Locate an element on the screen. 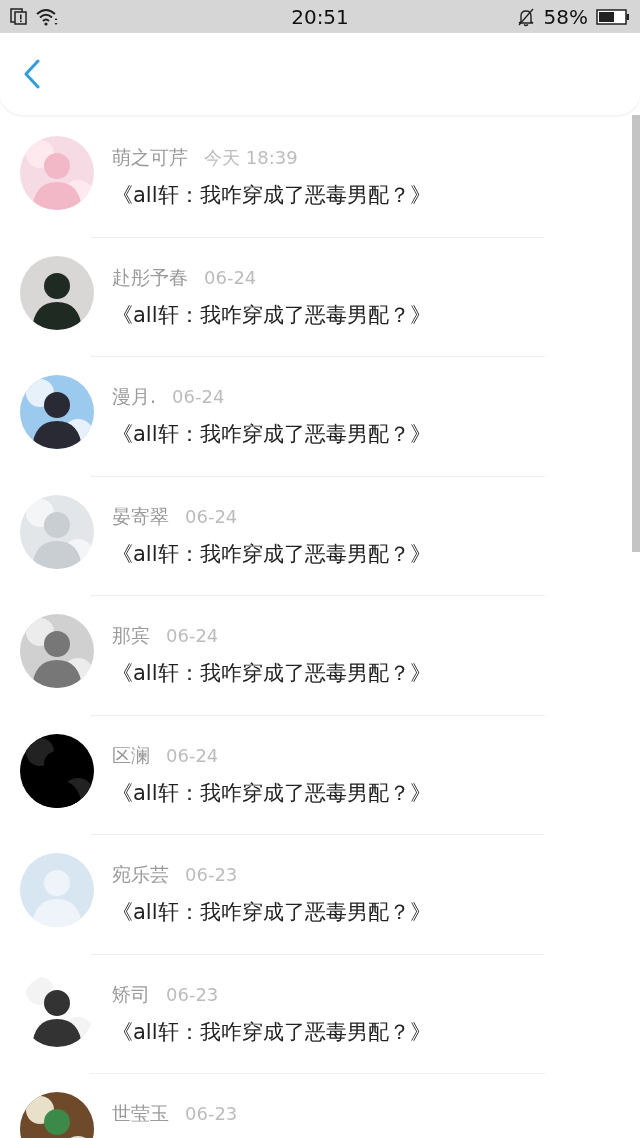 The height and width of the screenshot is (1138, 640). user-name: 萌之可芹 is located at coordinates (150, 157).